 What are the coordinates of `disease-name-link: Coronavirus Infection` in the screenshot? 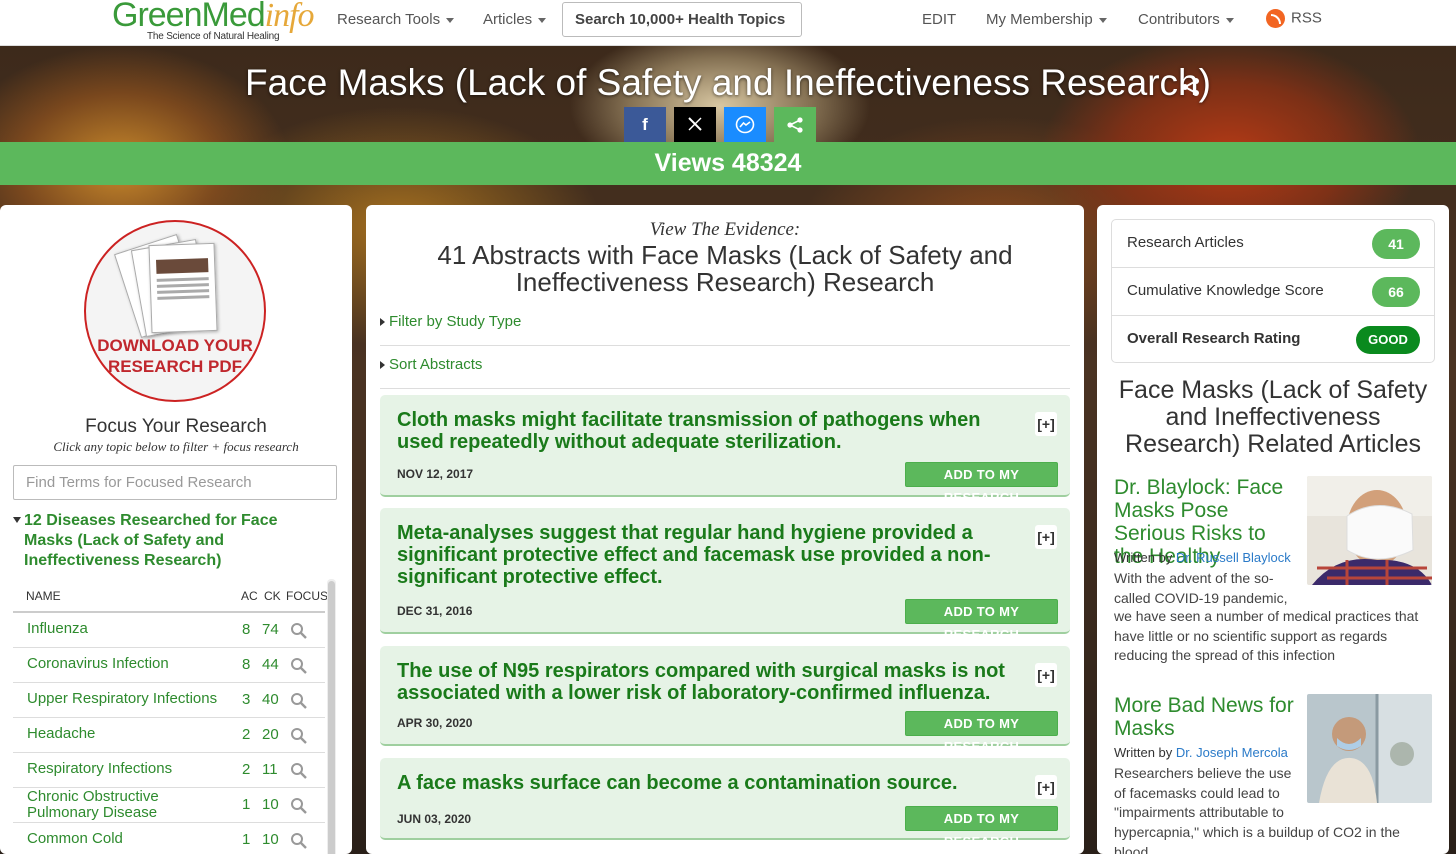 It's located at (127, 664).